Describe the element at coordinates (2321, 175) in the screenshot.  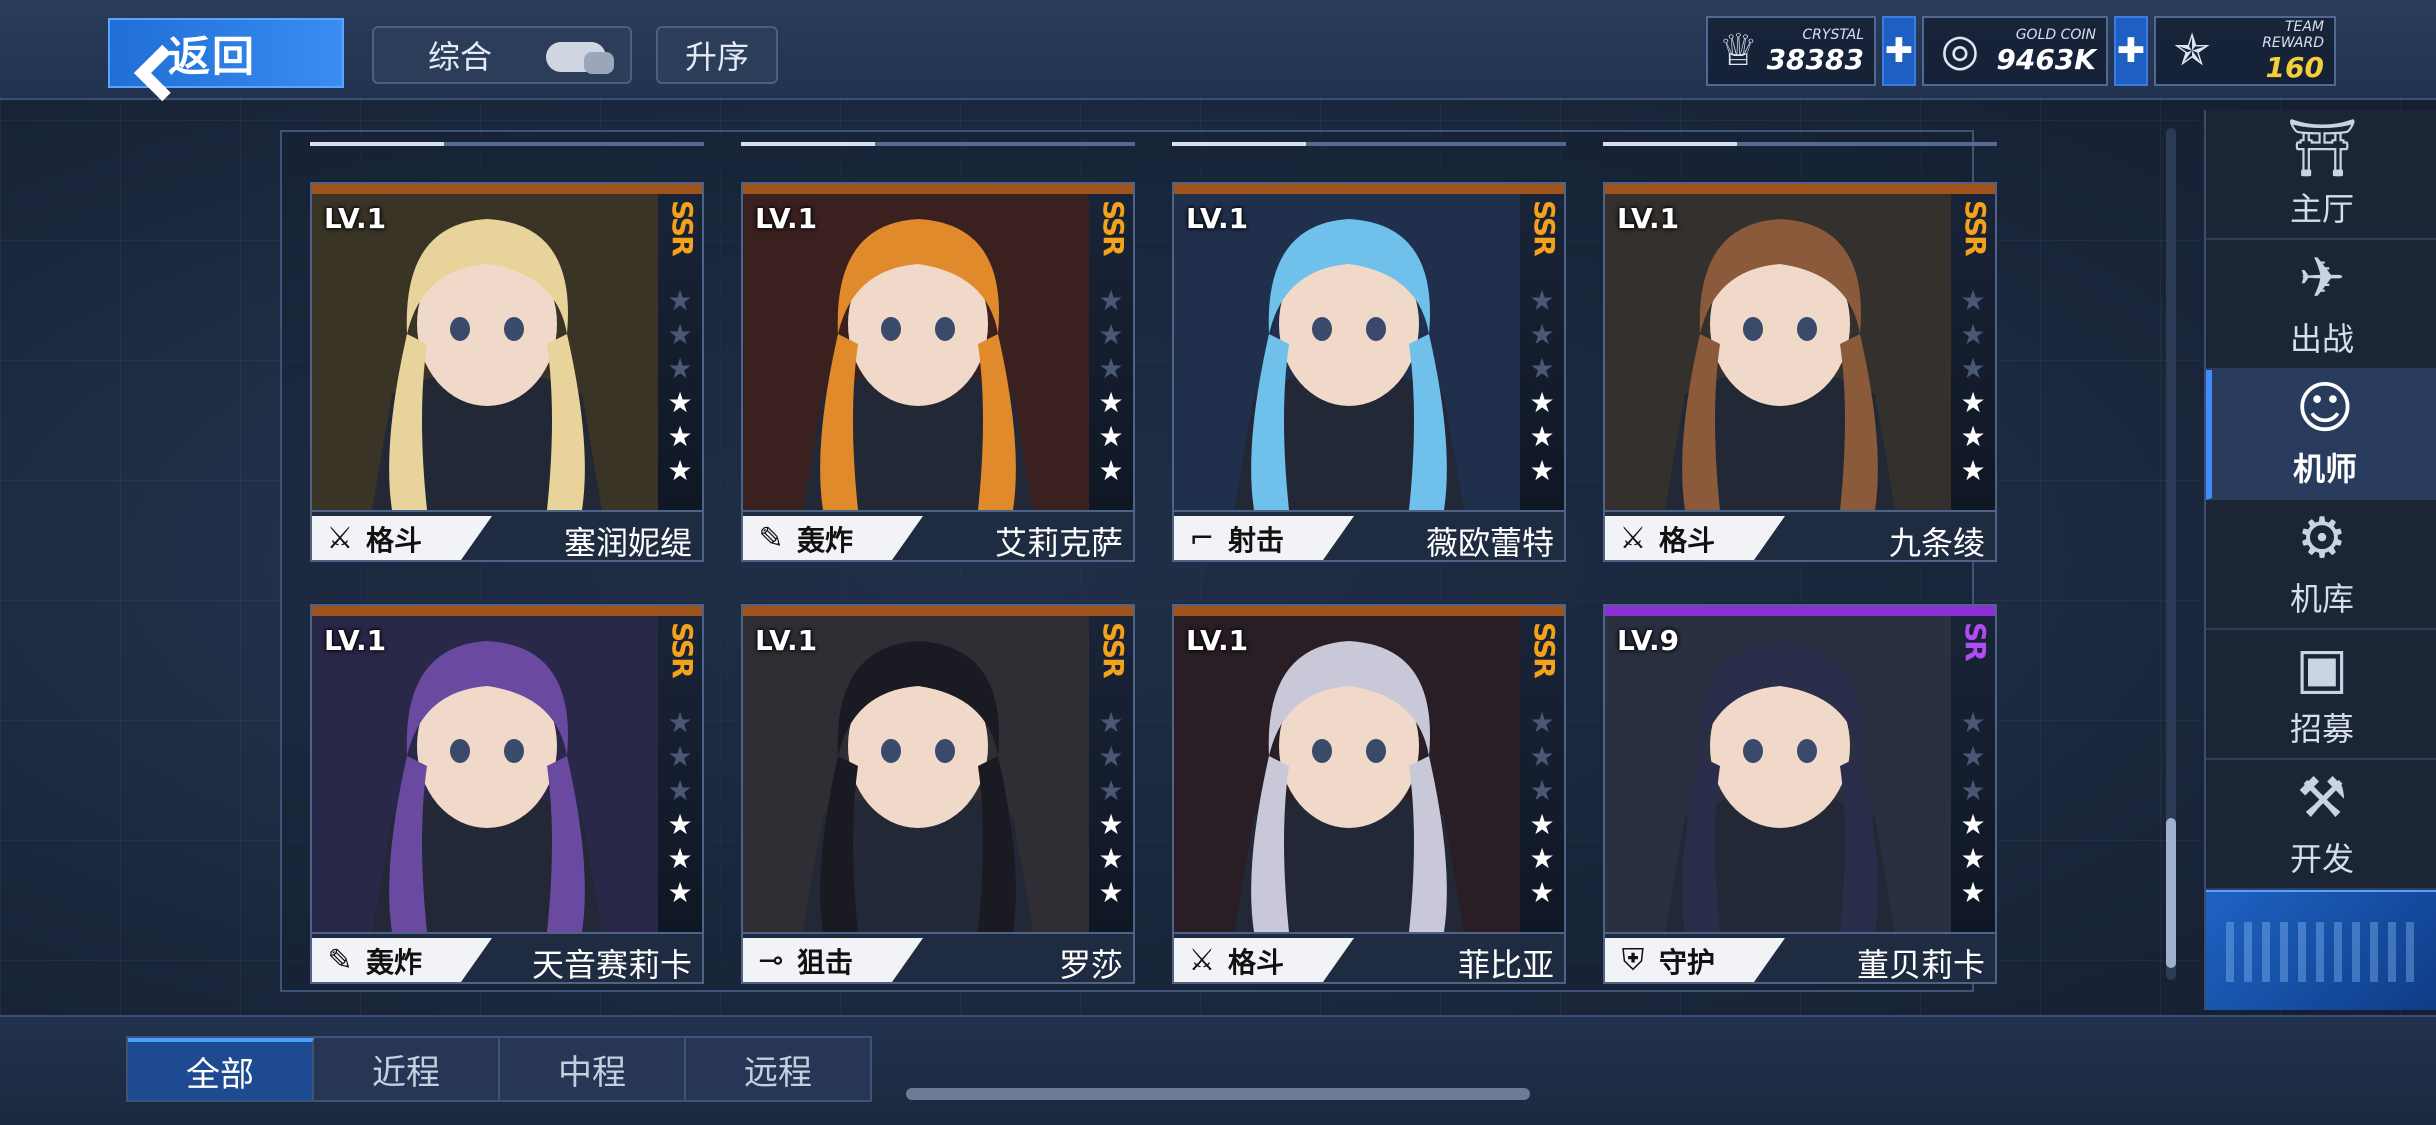
I see `nav-item: ⛩ 主厅` at that location.